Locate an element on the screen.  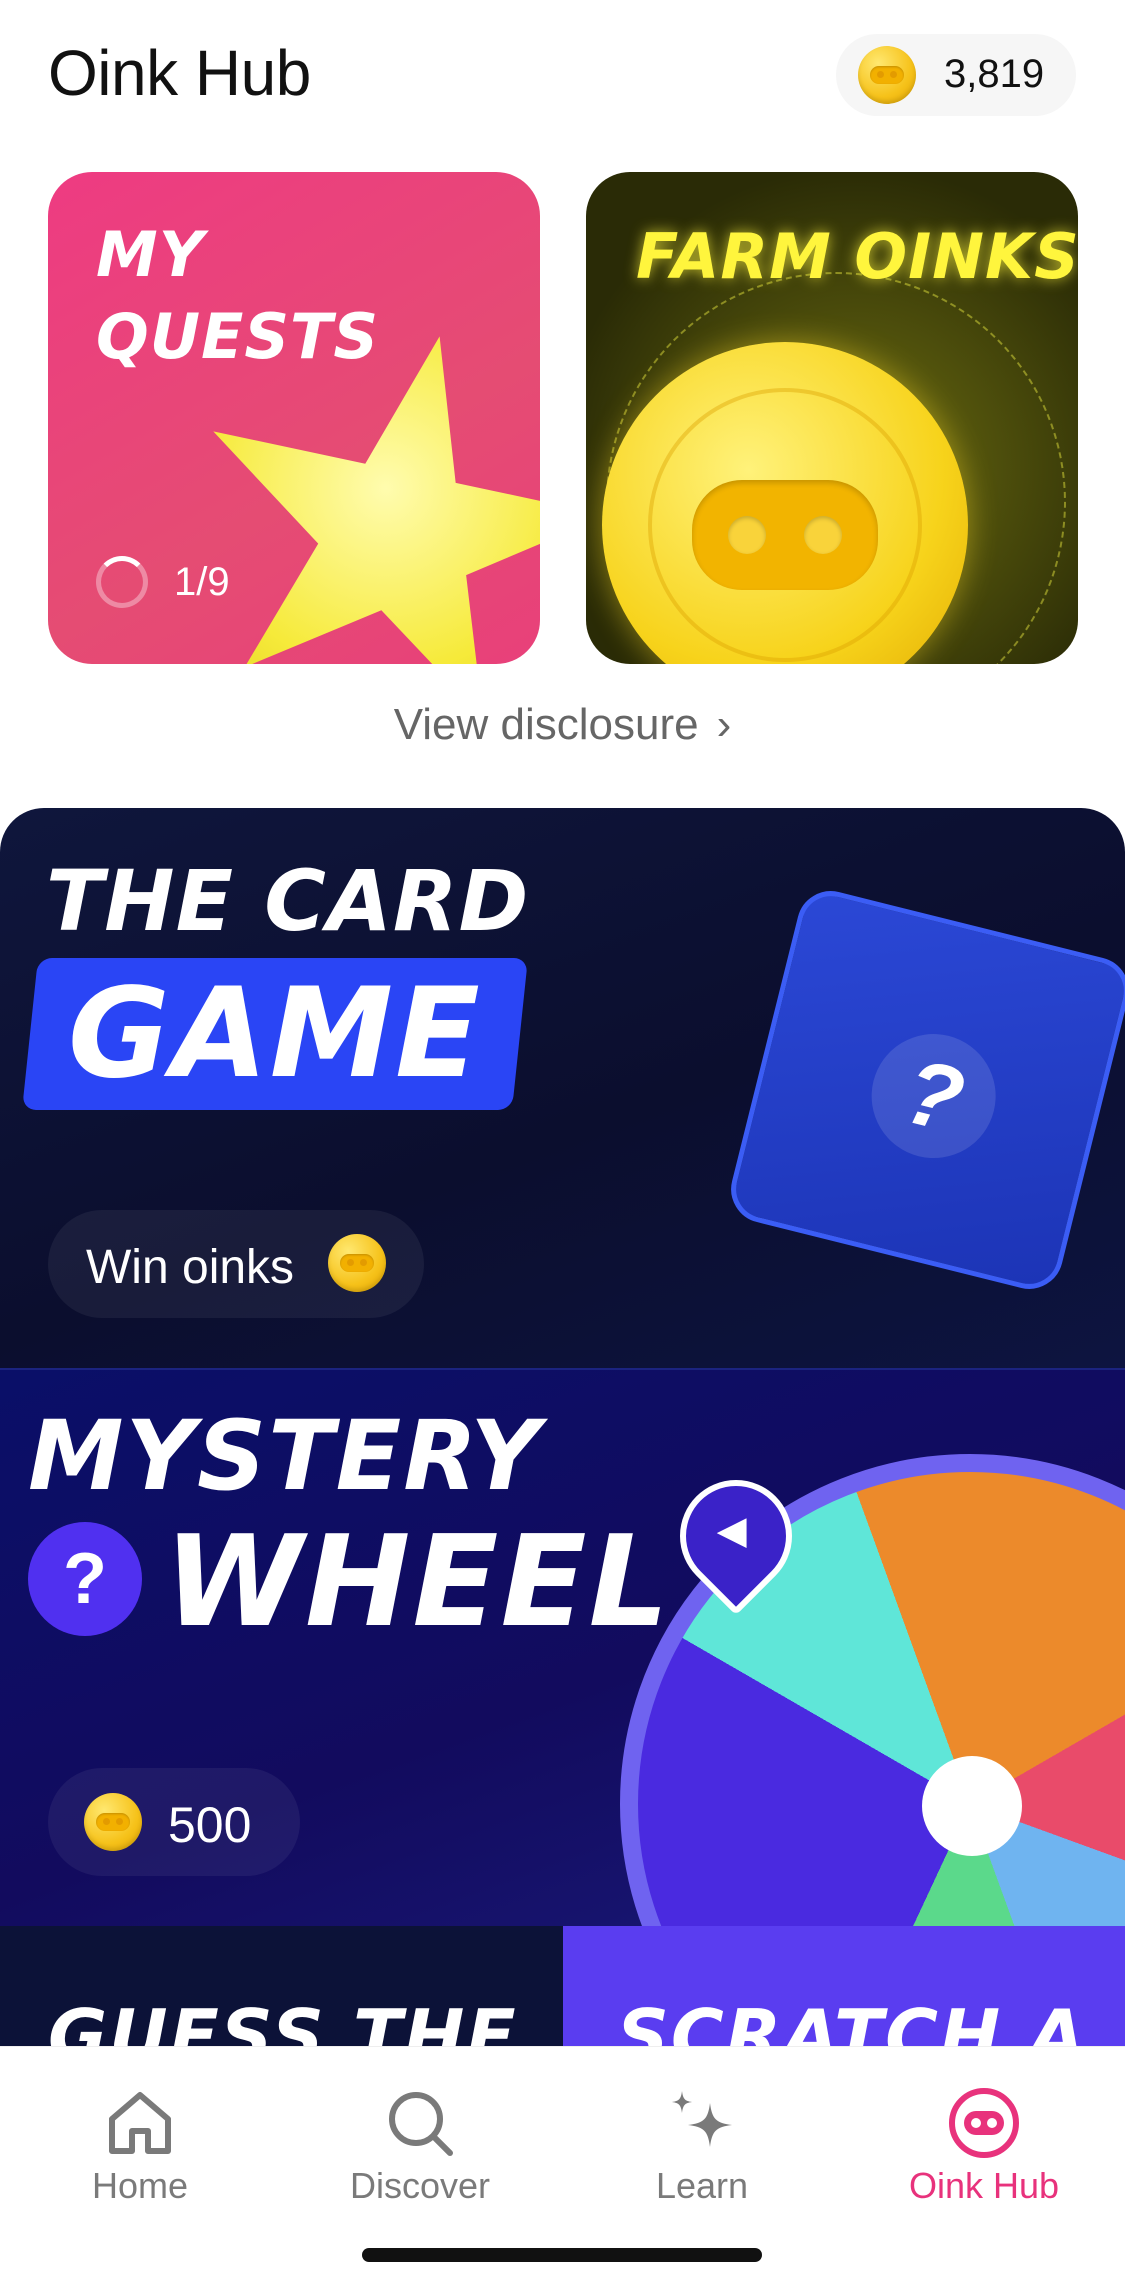
tab-discover-label: Discover is located at coordinates (420, 2185).